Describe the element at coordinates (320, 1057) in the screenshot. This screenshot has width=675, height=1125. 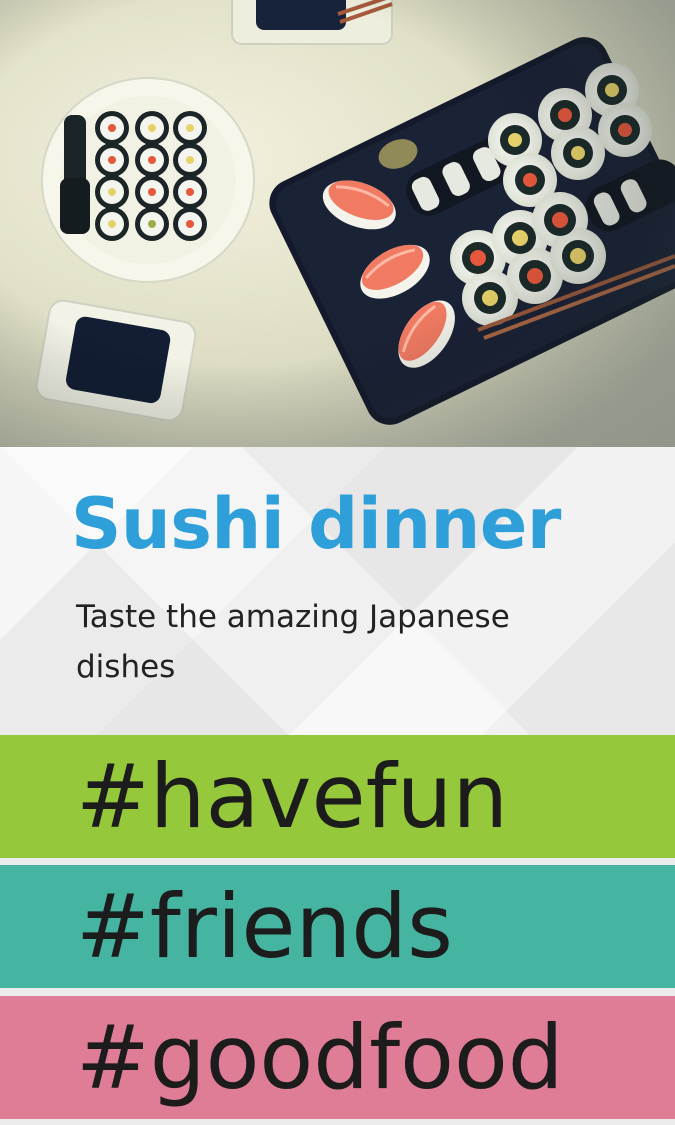
I see `hashtag-label: #goodfood` at that location.